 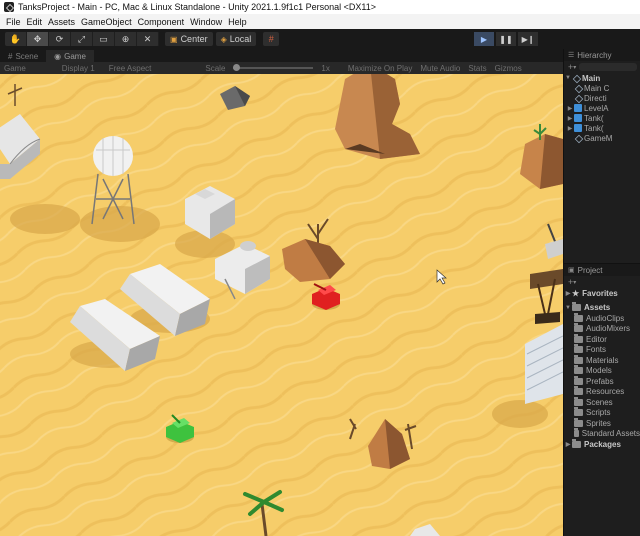 I want to click on tree-item-label: Tank(, so click(x=594, y=128).